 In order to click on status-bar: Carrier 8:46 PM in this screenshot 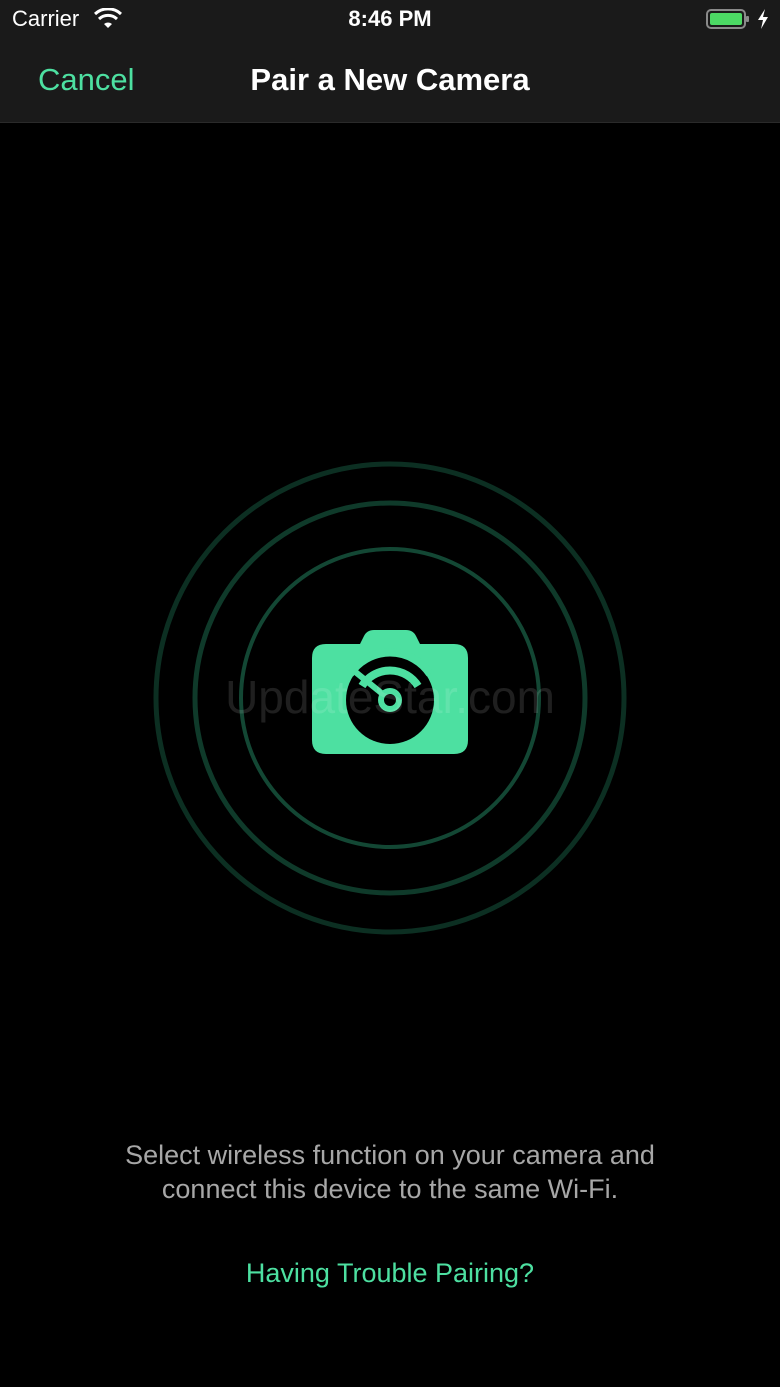, I will do `click(390, 20)`.